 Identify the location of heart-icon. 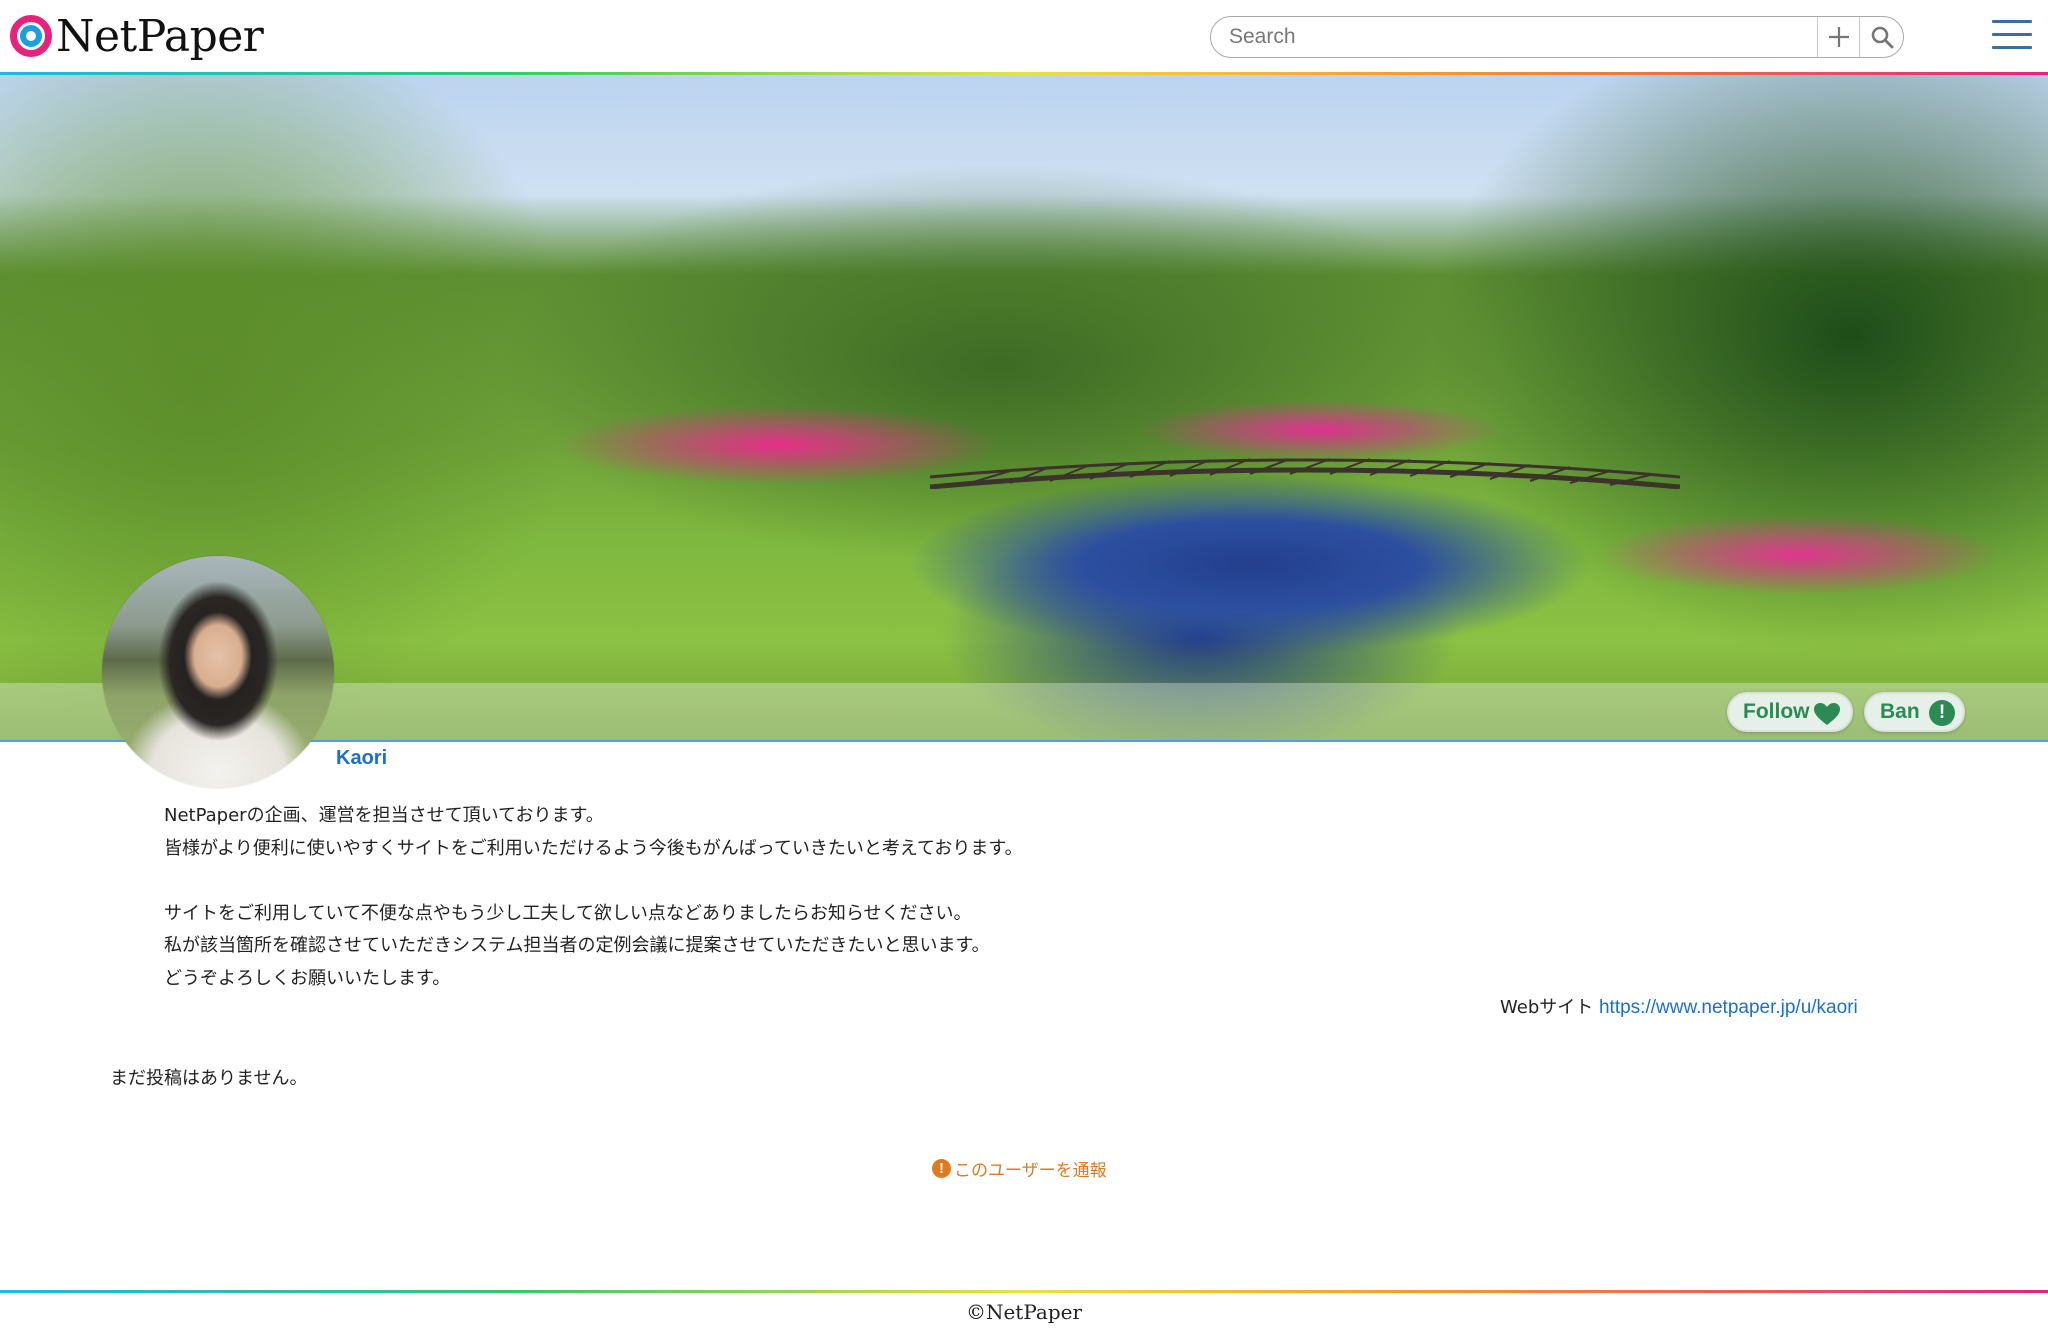
(1827, 714).